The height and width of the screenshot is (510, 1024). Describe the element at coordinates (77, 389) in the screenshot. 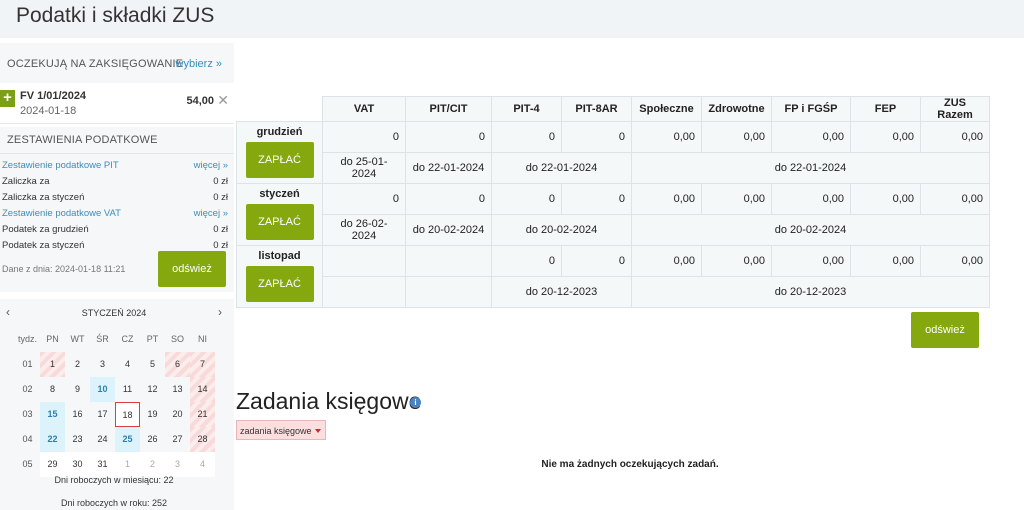

I see `calendar-day: 9` at that location.